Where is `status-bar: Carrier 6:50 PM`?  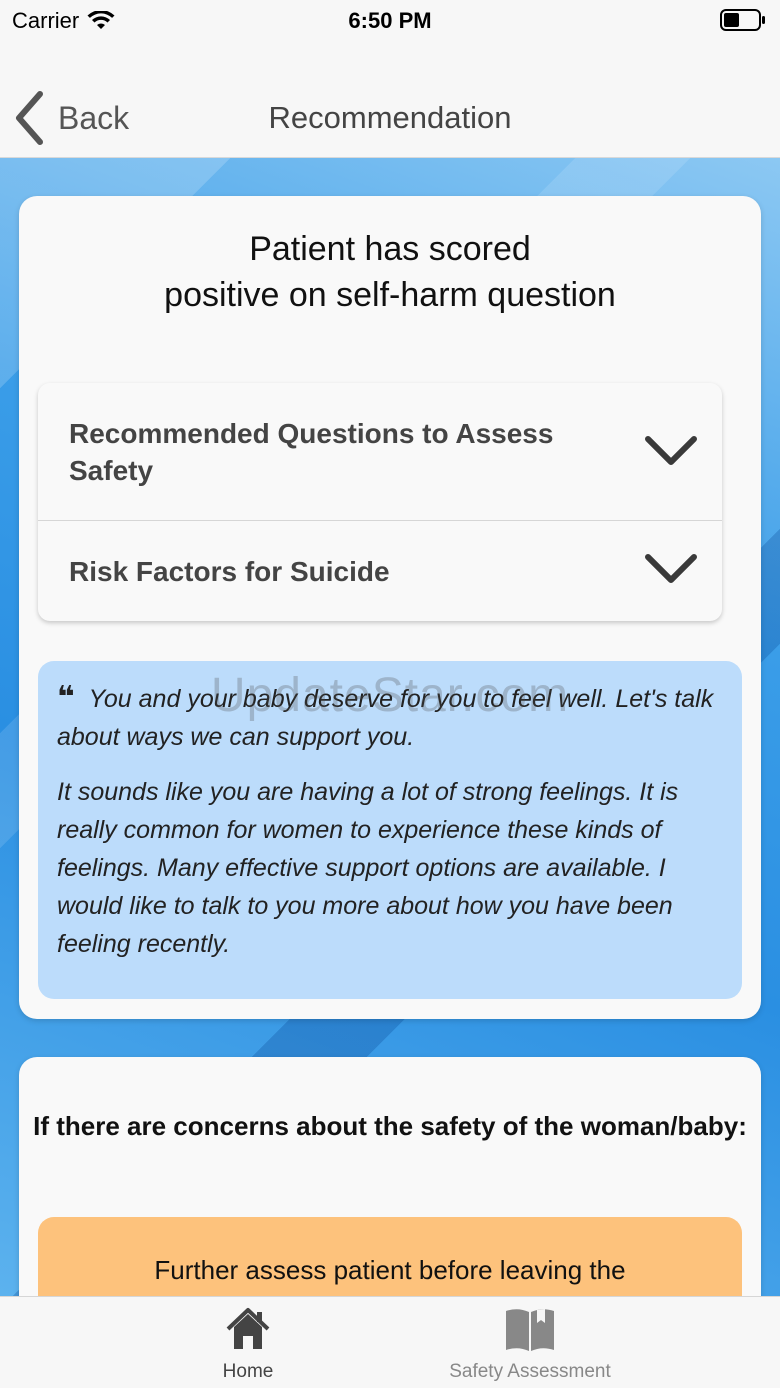
status-bar: Carrier 6:50 PM is located at coordinates (390, 20).